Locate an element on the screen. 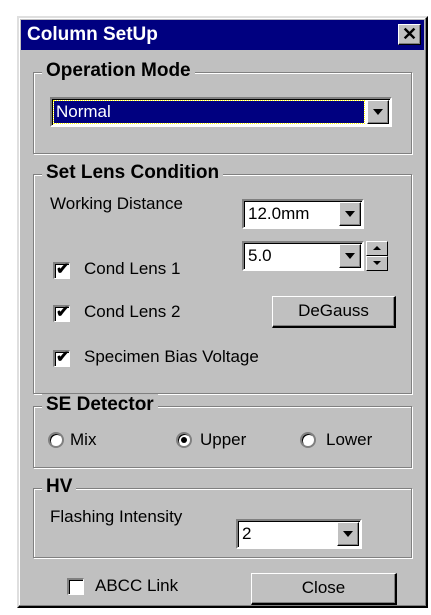  cond-lens-1-value: 5.0 is located at coordinates (260, 255).